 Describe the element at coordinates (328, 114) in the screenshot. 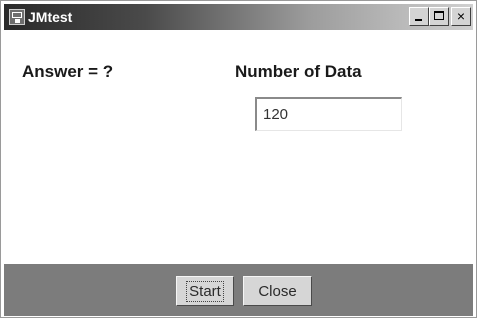

I see `number-of-data-input` at that location.